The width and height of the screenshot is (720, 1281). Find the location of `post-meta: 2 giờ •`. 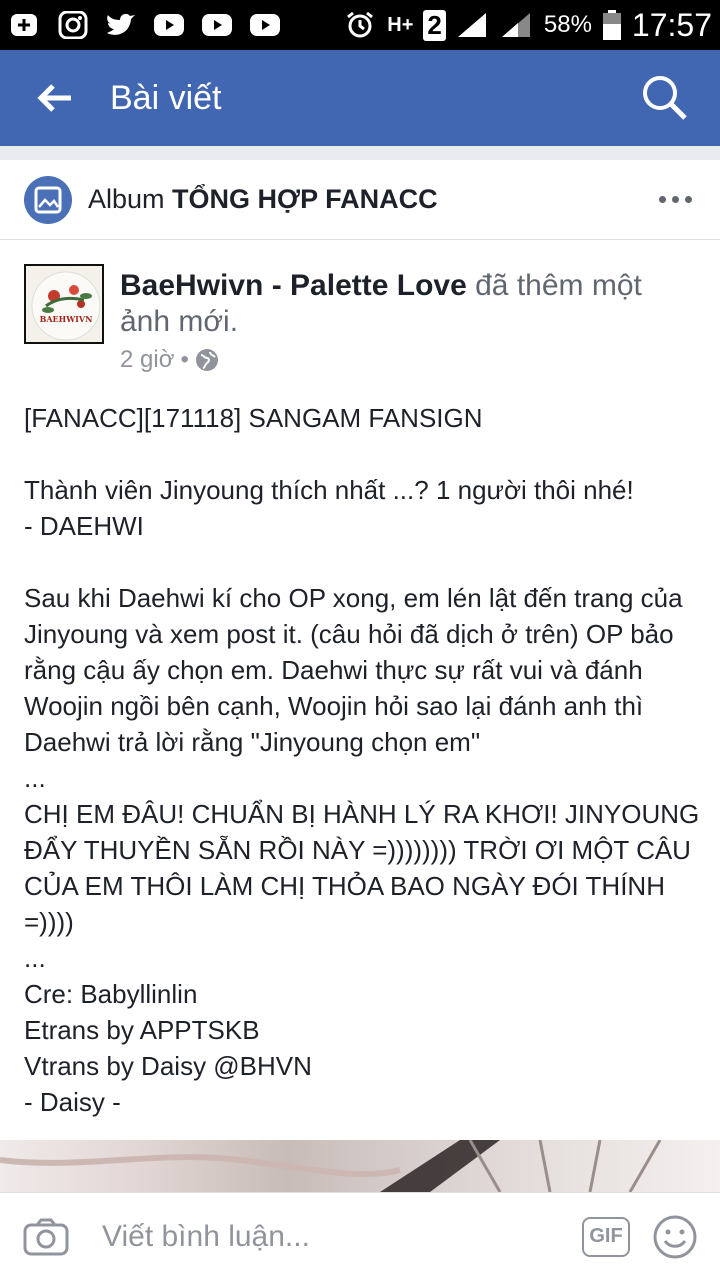

post-meta: 2 giờ • is located at coordinates (169, 360).